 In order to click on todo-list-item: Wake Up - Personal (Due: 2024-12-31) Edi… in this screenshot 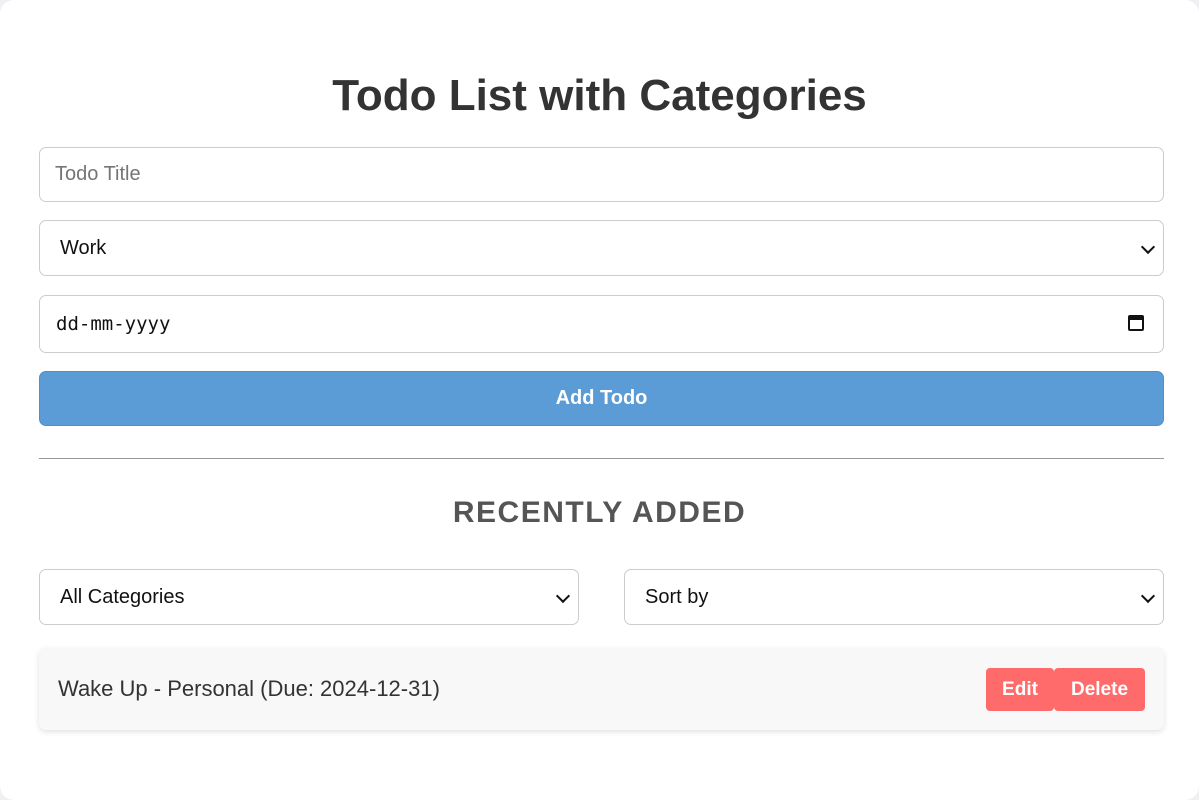, I will do `click(601, 689)`.